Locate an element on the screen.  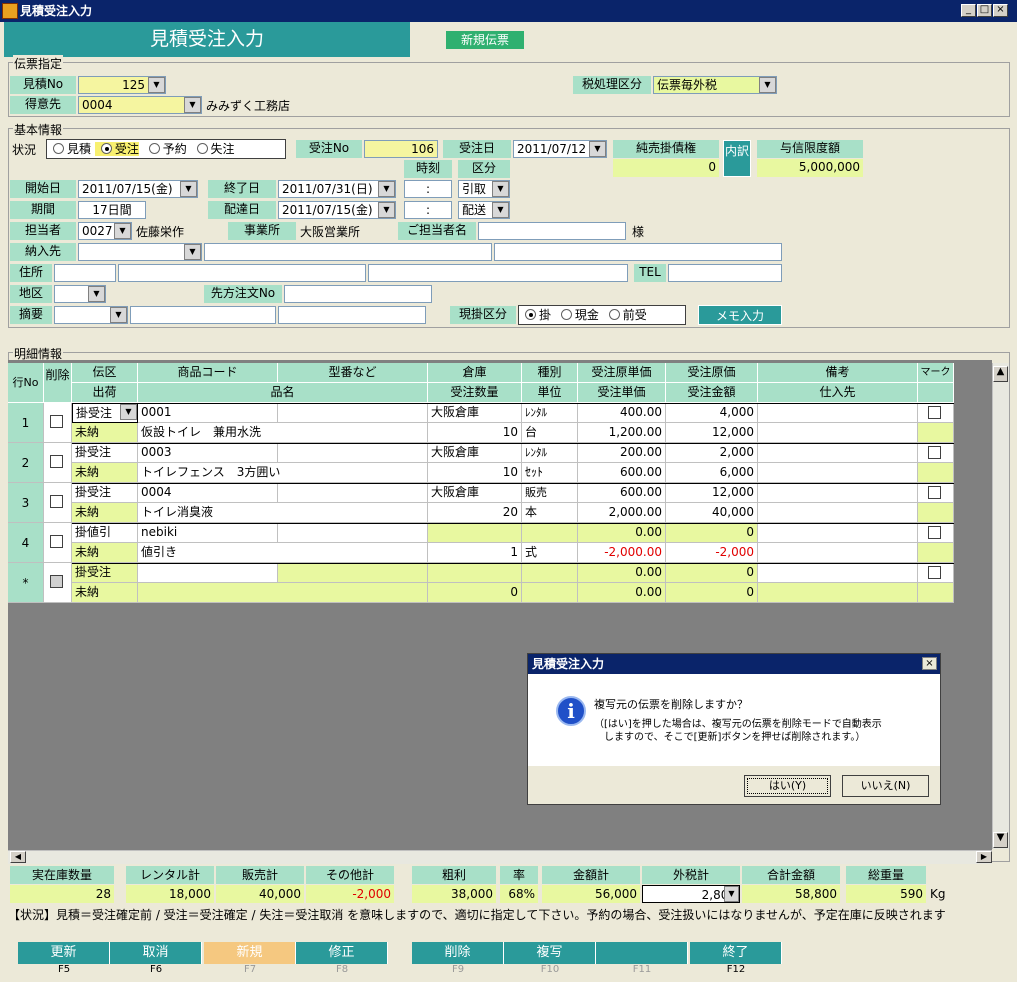
juchu-no-field: 106 is located at coordinates (401, 149).